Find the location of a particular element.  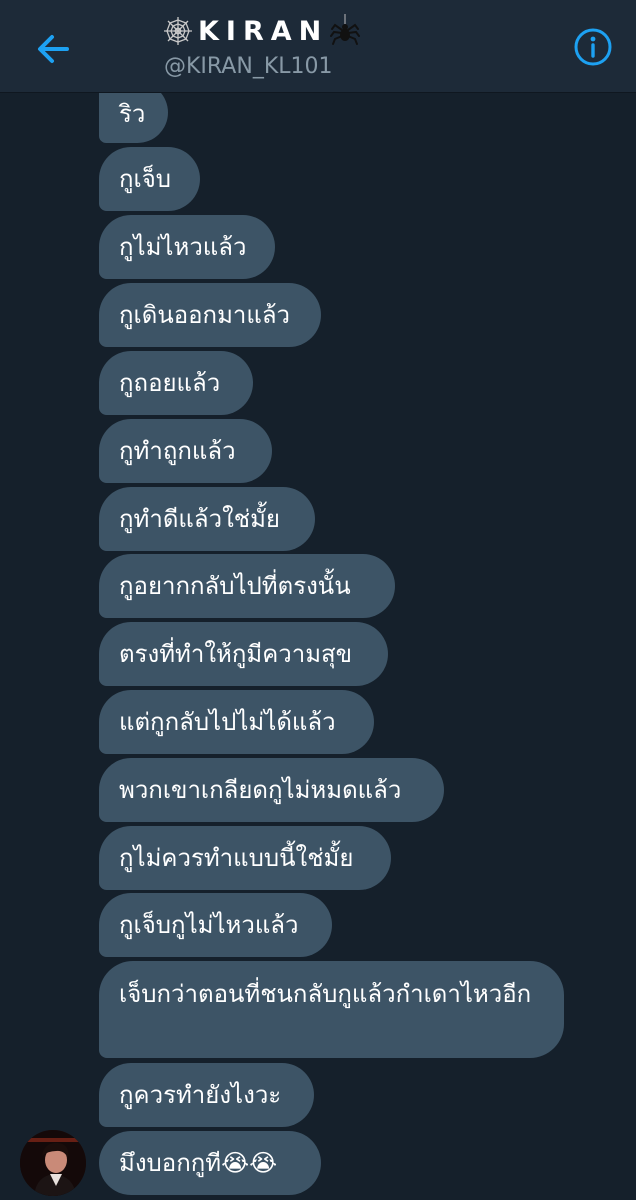

arrow-left-icon is located at coordinates (53, 49).